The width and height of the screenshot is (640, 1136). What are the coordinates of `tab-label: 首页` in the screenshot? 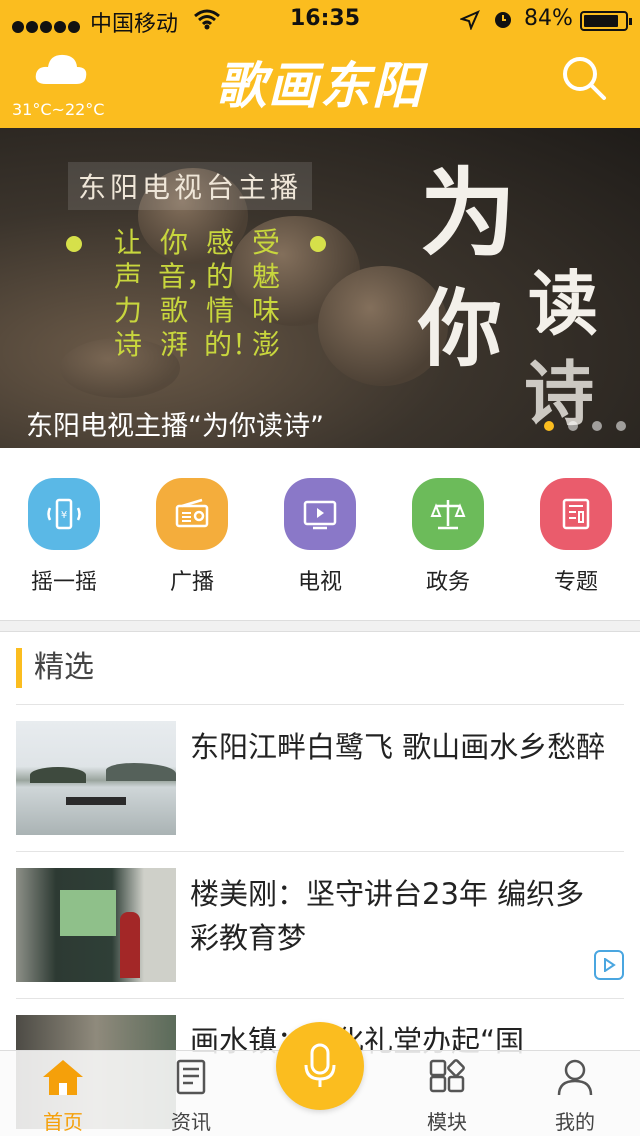 It's located at (63, 1122).